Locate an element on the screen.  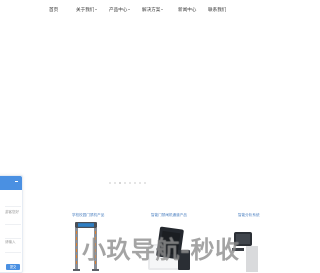
panel-greeting: 游客您好 is located at coordinates (12, 212).